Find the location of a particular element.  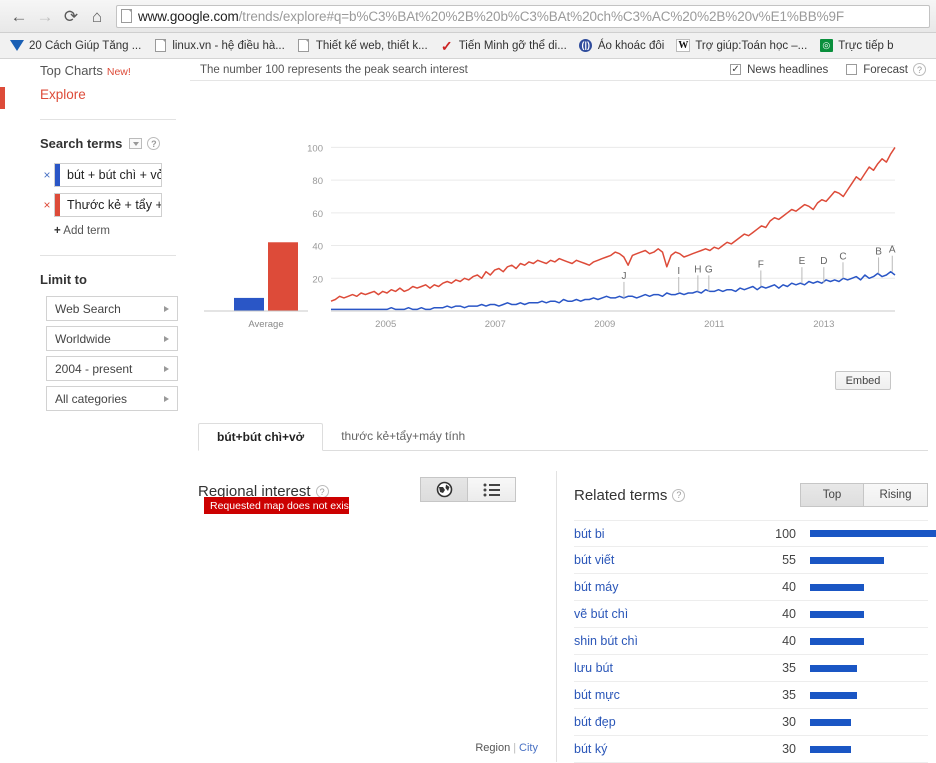

reload-icon: ⟳ is located at coordinates (71, 16).